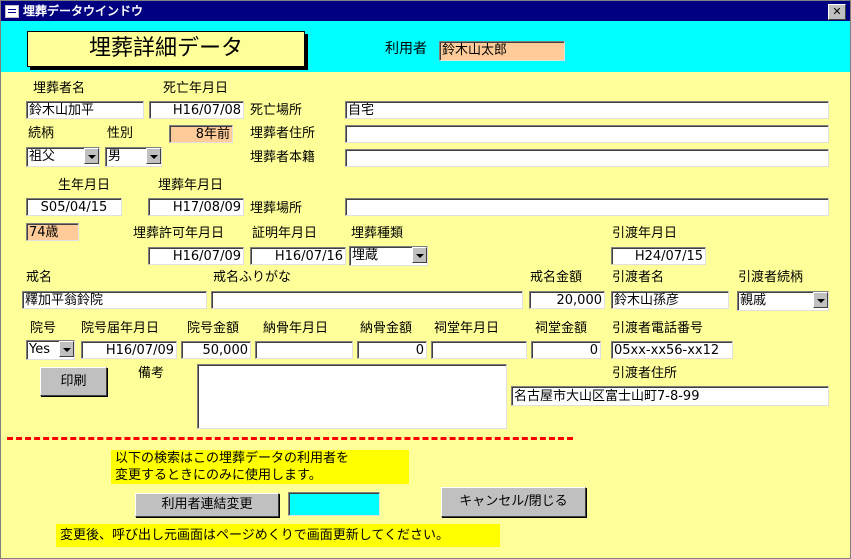 The width and height of the screenshot is (851, 559). I want to click on domicile-field, so click(587, 158).